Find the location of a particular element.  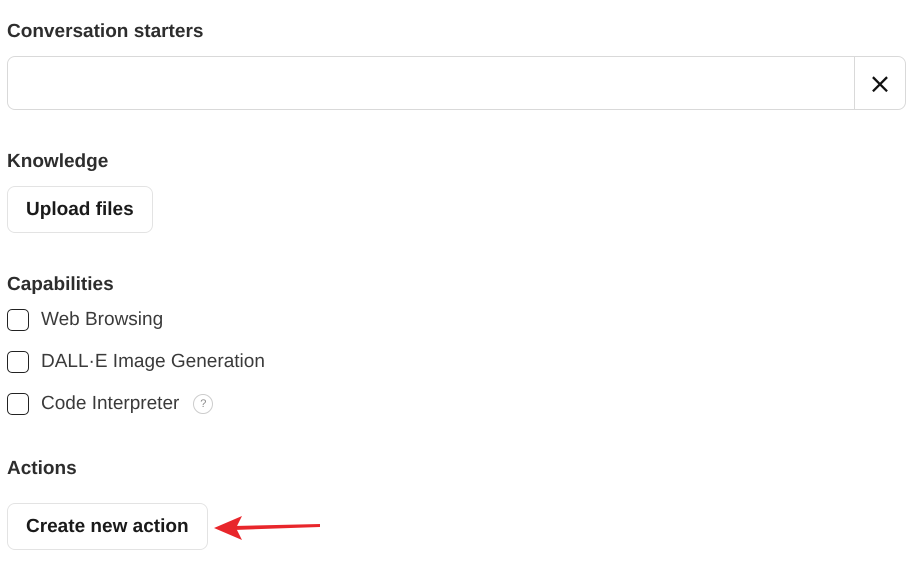

section-label: Actions is located at coordinates (42, 469).